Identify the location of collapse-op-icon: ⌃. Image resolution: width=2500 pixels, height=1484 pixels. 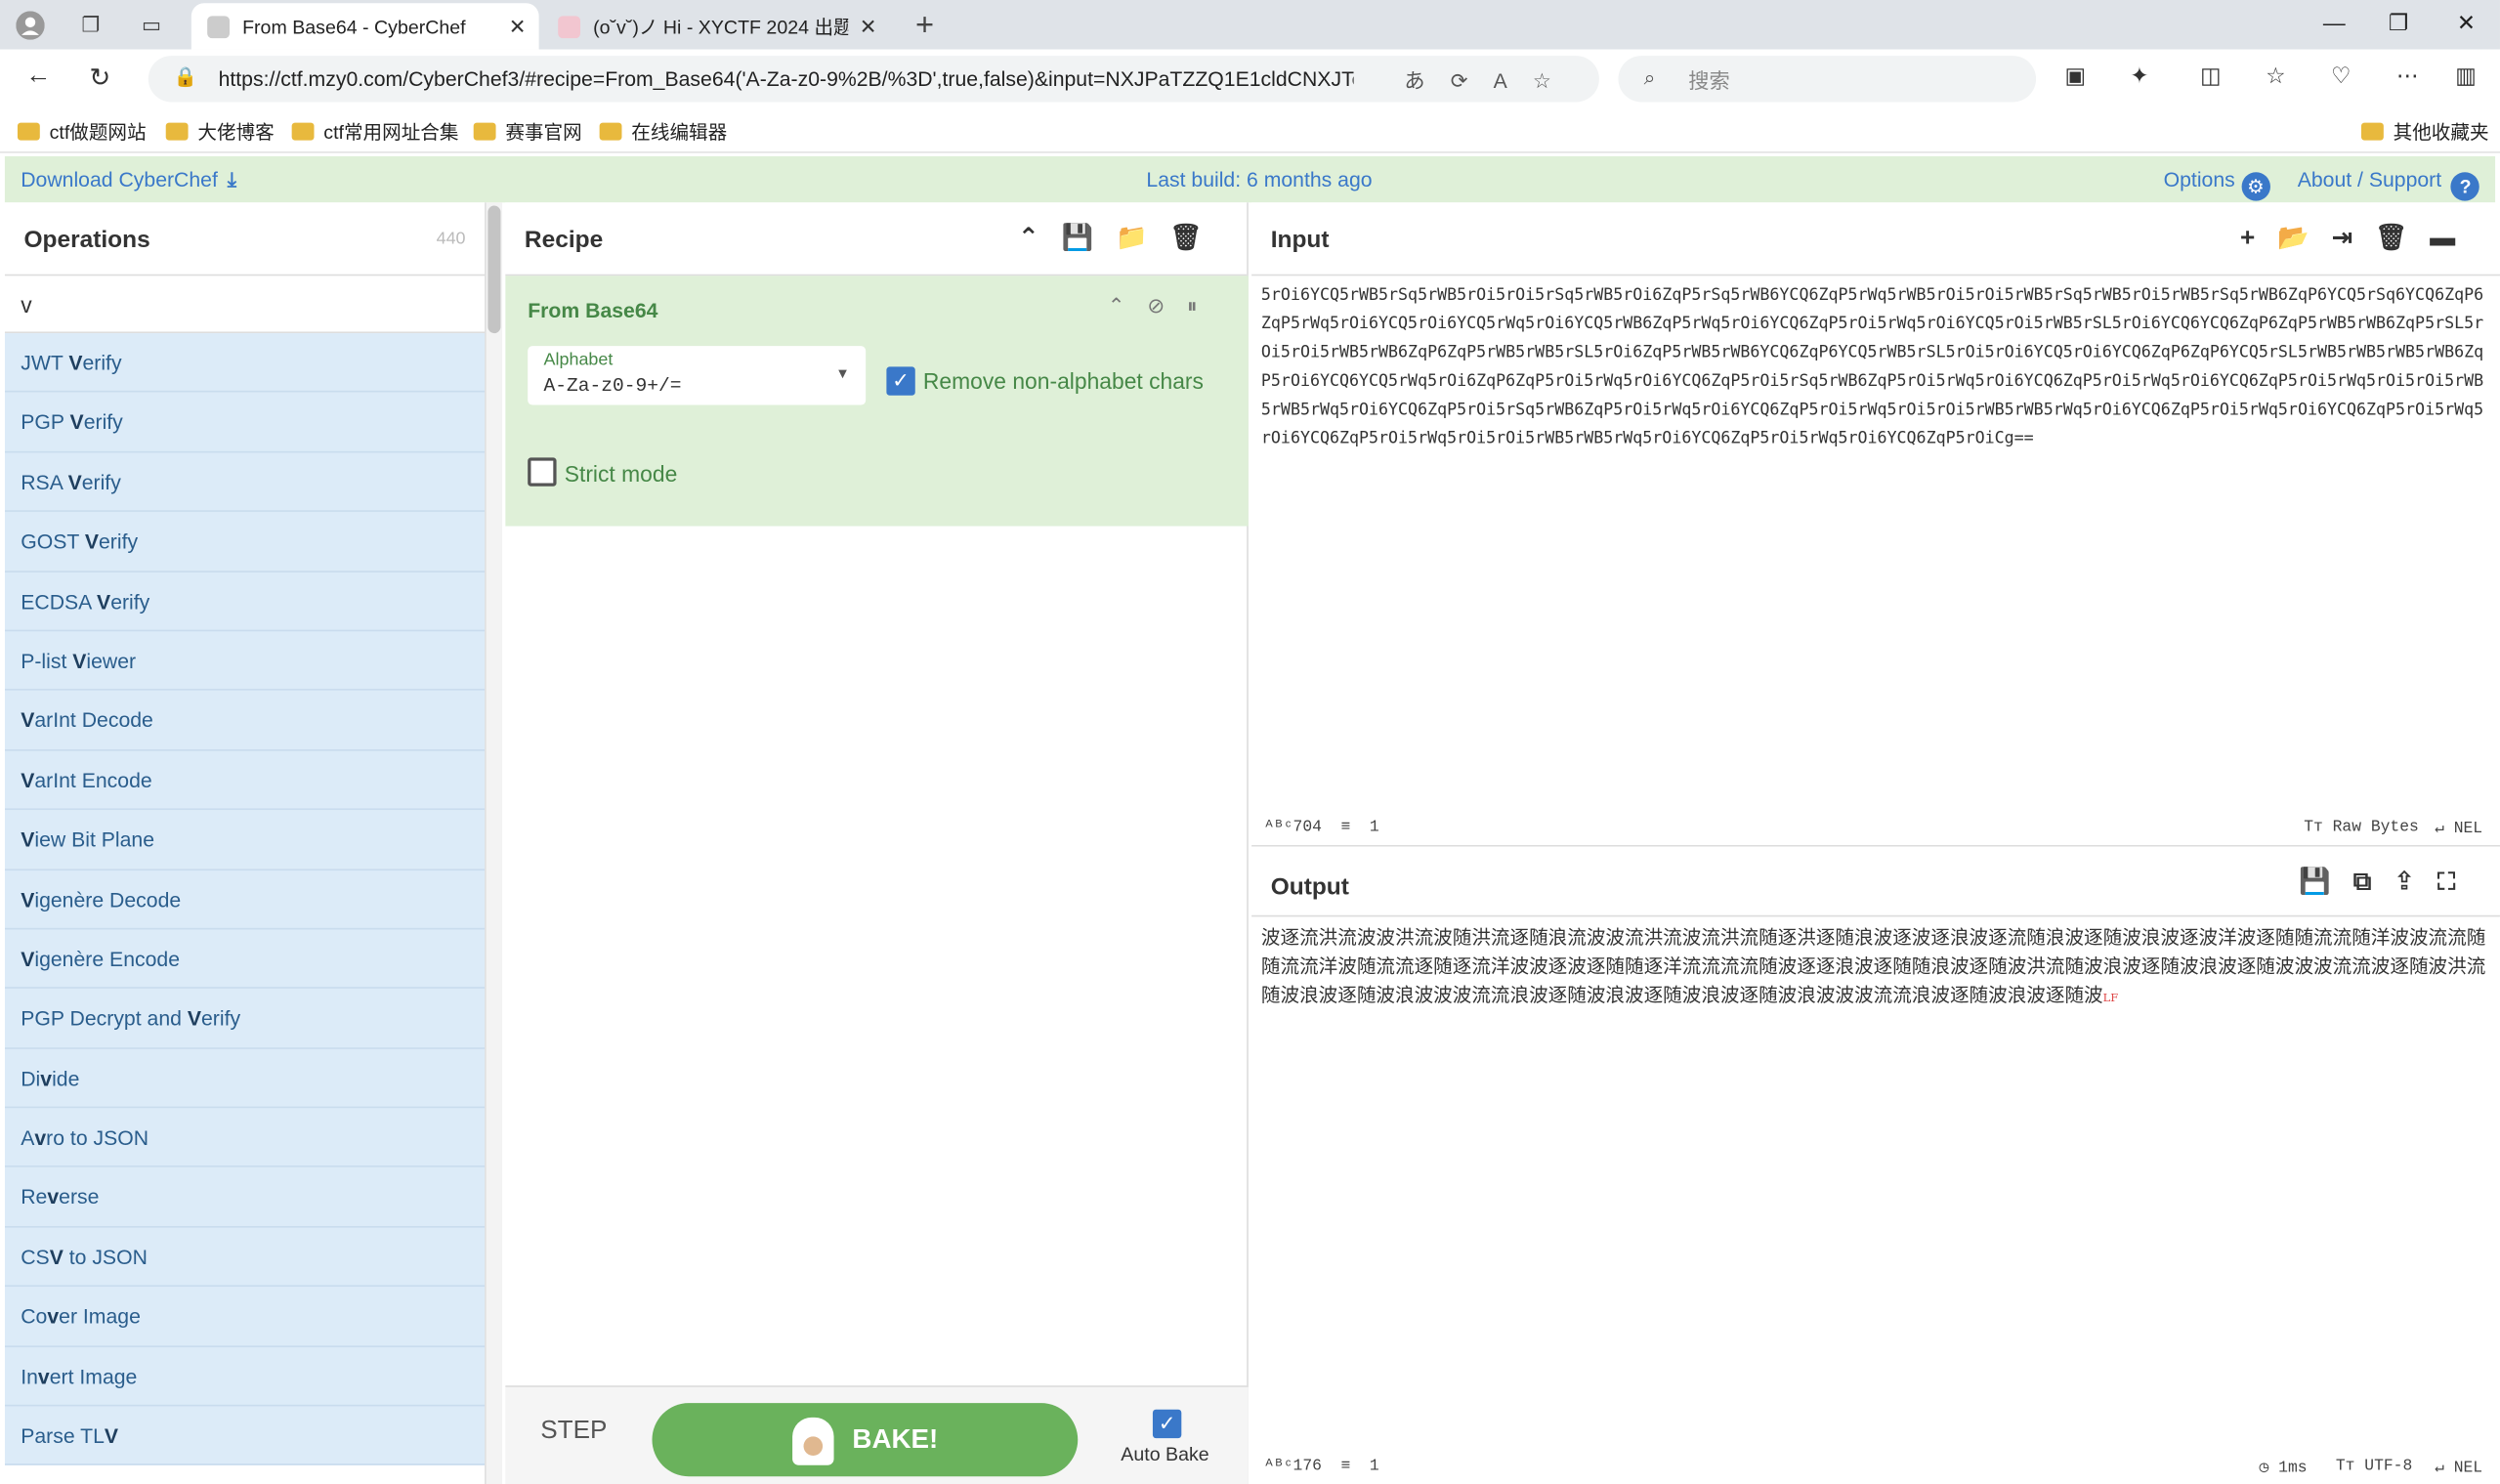
(1128, 305).